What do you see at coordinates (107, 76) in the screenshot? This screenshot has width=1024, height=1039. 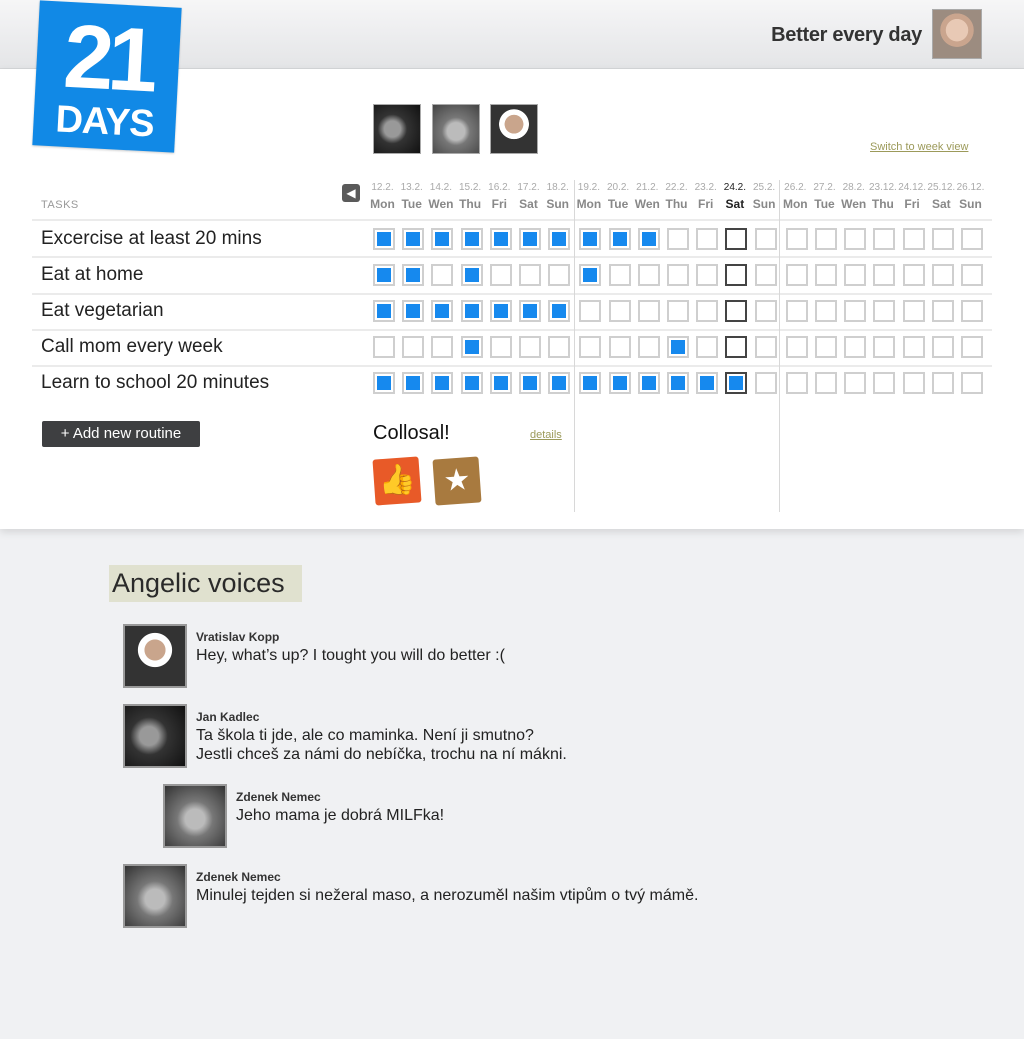 I see `logo: 21 DAYS` at bounding box center [107, 76].